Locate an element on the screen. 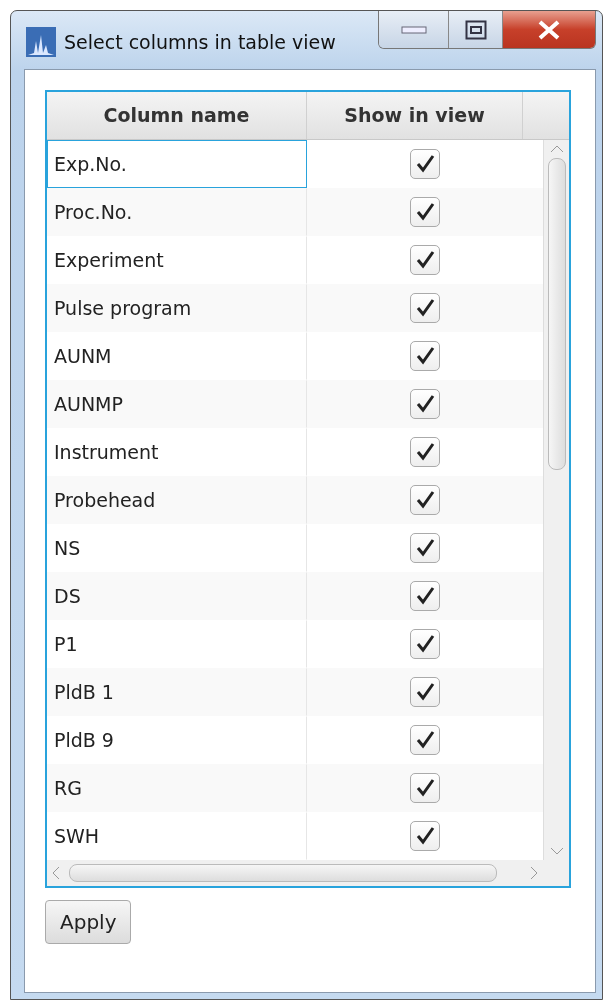 The height and width of the screenshot is (1004, 603). maximize-icon is located at coordinates (475, 29).